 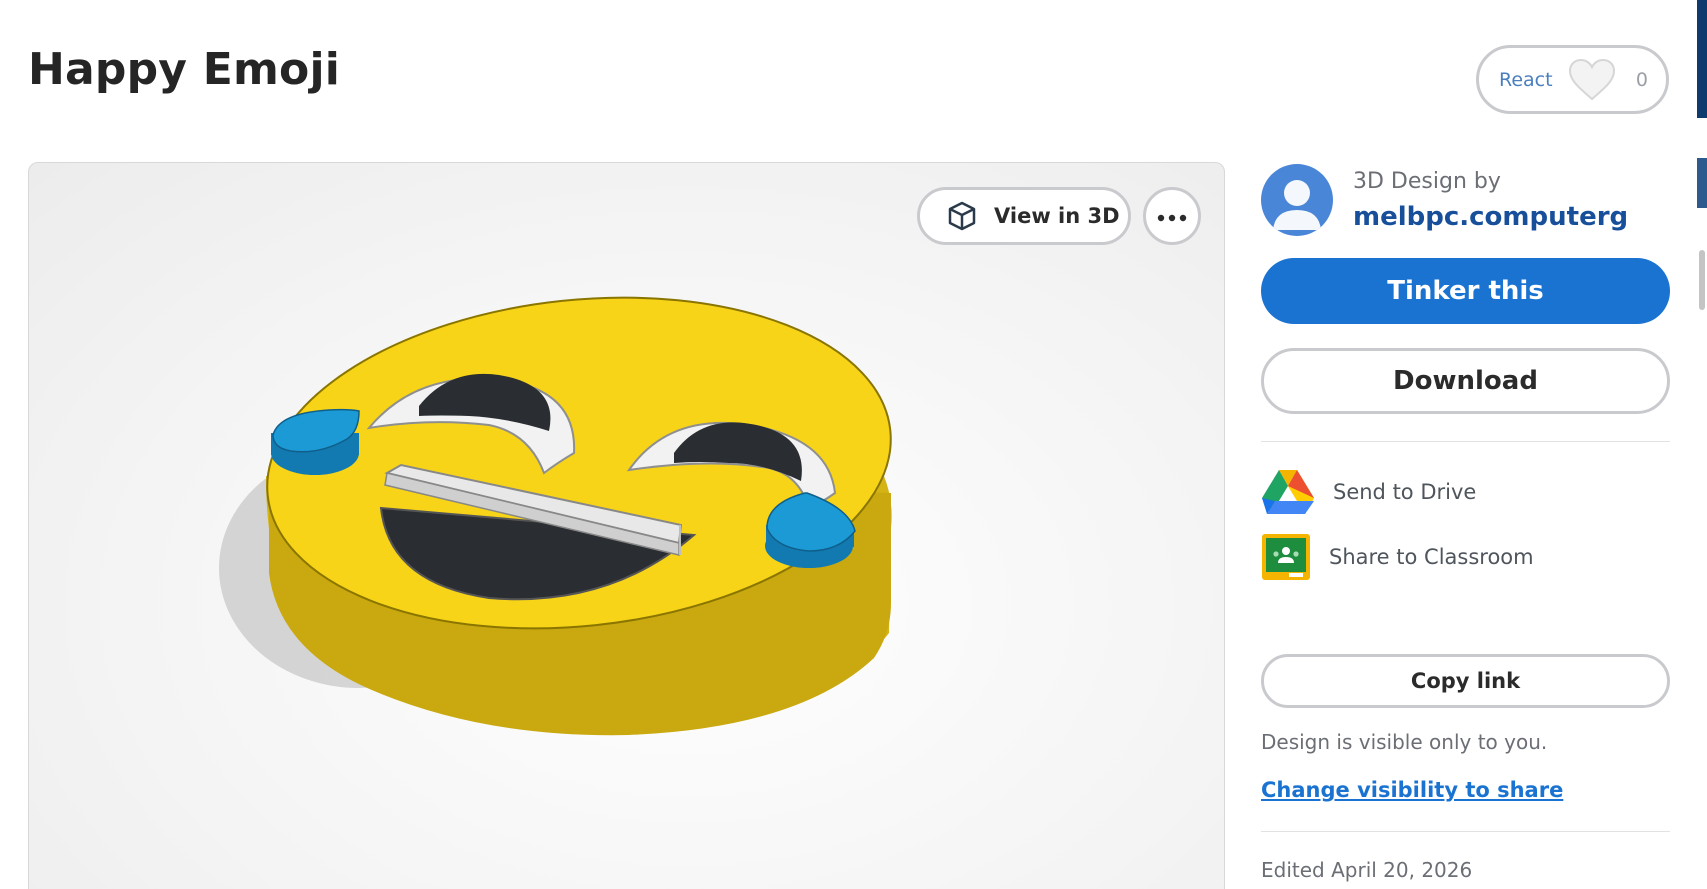 I want to click on visibility-note: Design is visible only to you., so click(x=1404, y=742).